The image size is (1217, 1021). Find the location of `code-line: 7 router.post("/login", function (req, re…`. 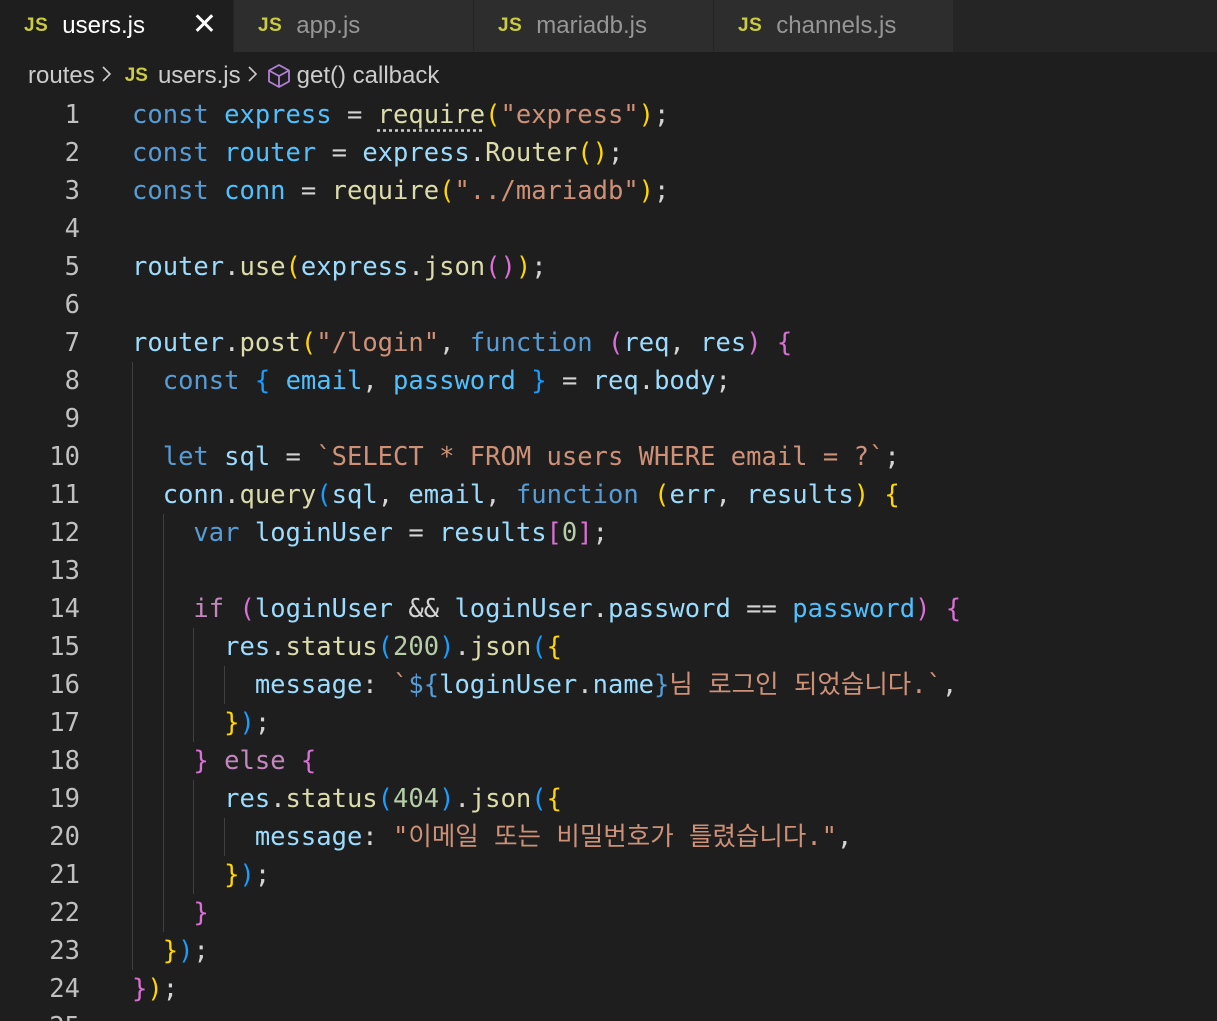

code-line: 7 router.post("/login", function (req, re… is located at coordinates (608, 343).